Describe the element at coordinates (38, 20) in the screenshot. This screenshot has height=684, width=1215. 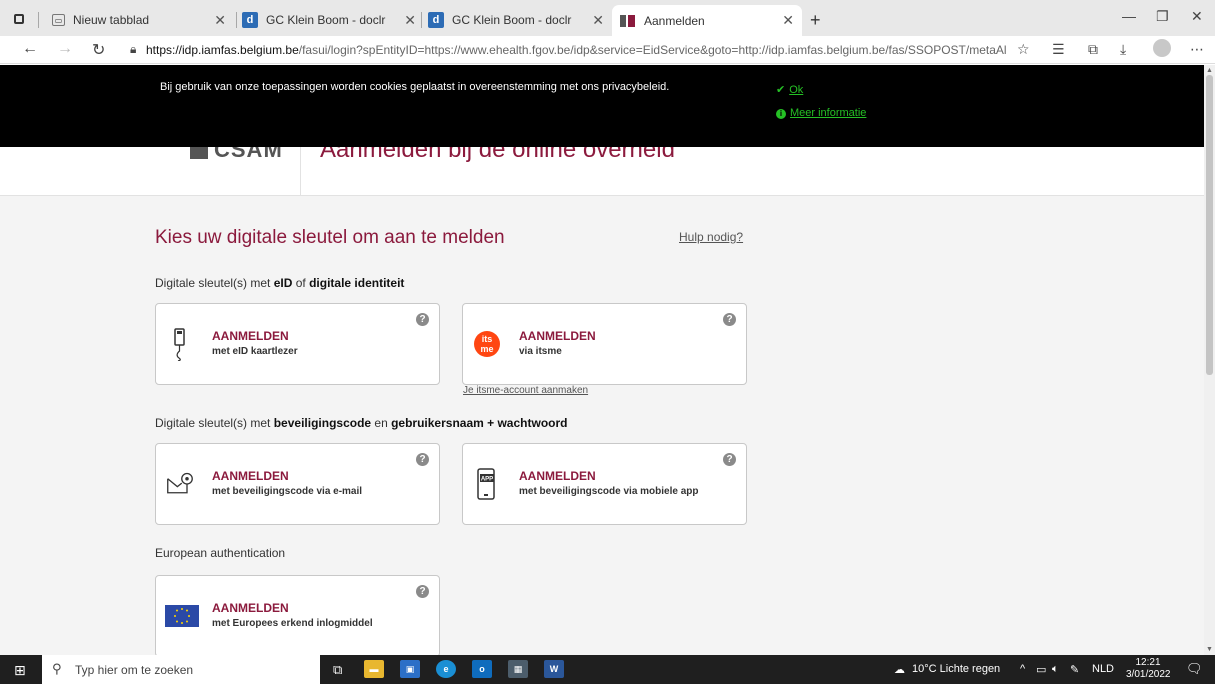
I see `tab-separator` at that location.